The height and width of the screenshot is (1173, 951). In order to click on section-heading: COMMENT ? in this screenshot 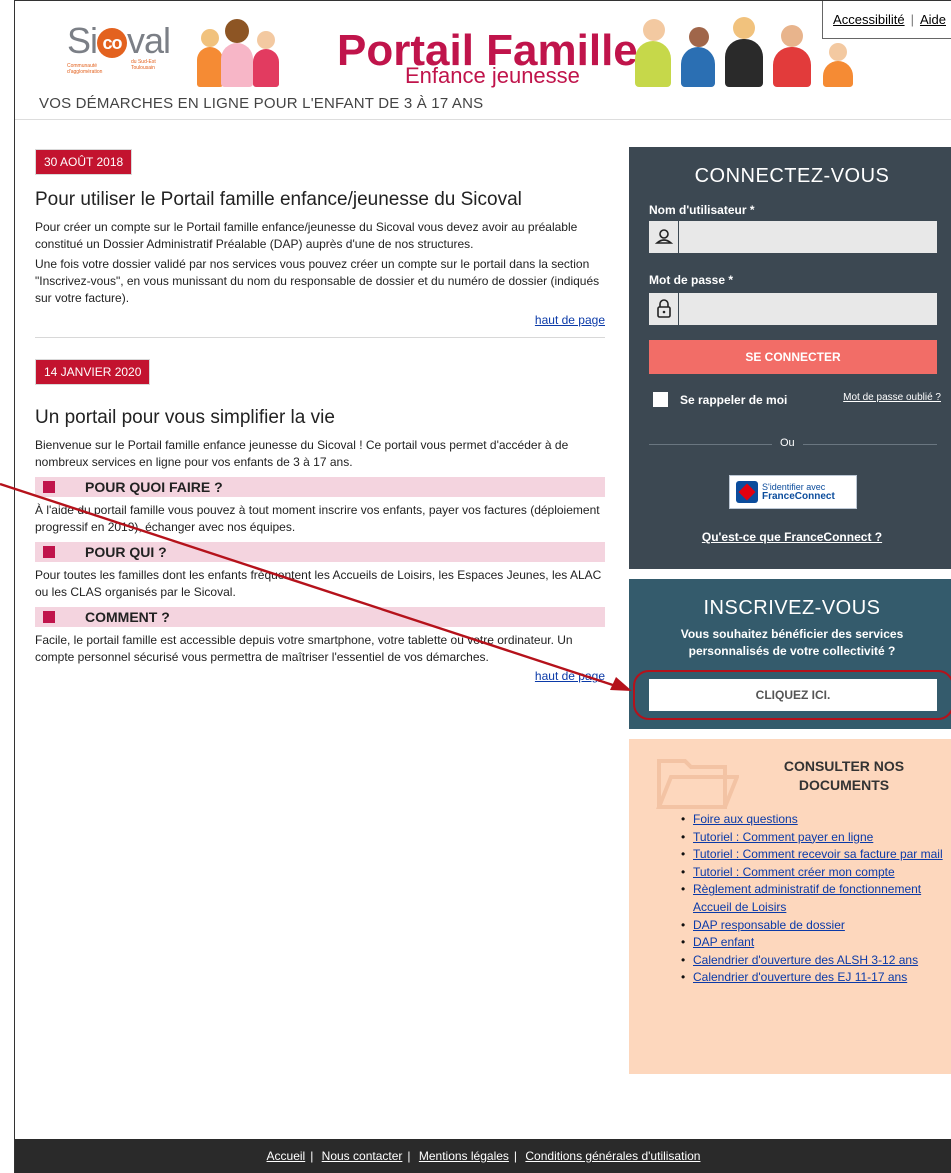, I will do `click(127, 617)`.